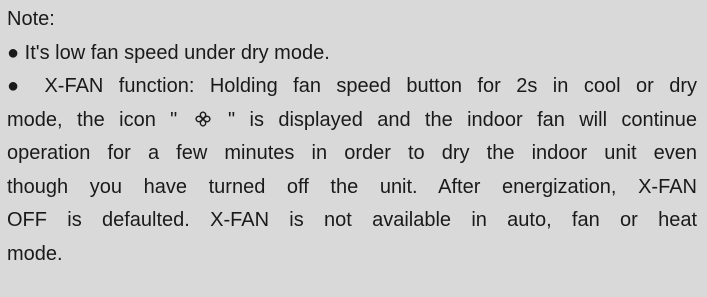  What do you see at coordinates (202, 118) in the screenshot?
I see `x-fan-icon` at bounding box center [202, 118].